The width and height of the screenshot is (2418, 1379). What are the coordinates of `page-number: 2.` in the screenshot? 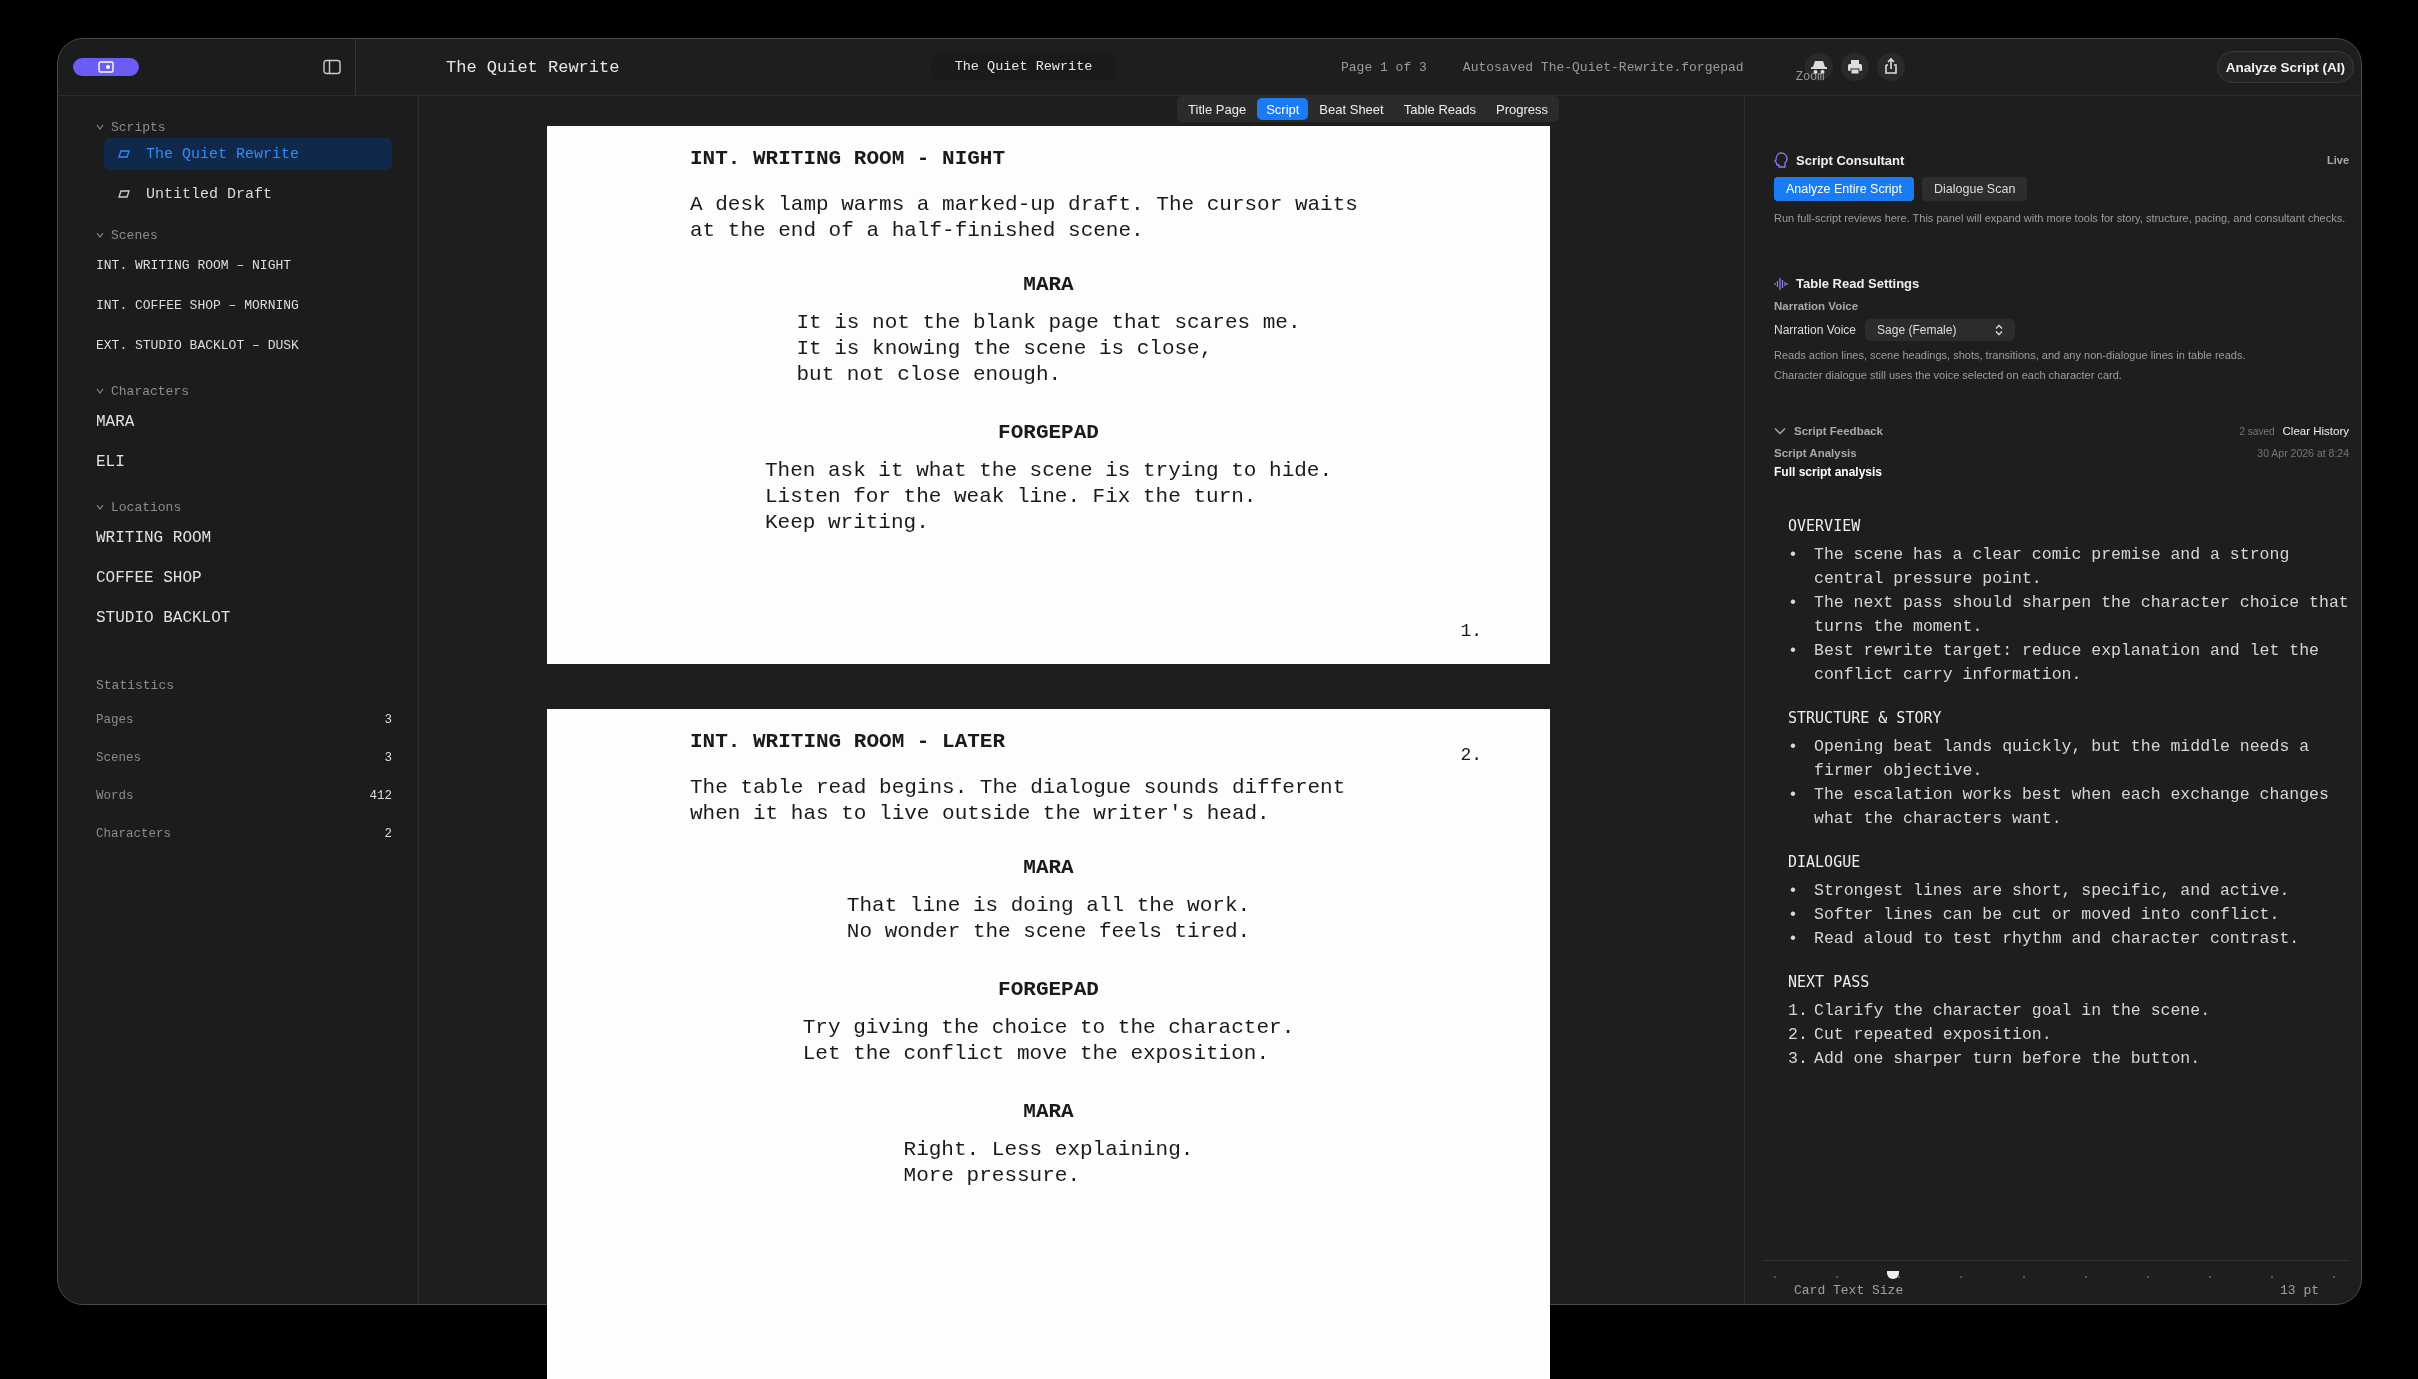 It's located at (1471, 755).